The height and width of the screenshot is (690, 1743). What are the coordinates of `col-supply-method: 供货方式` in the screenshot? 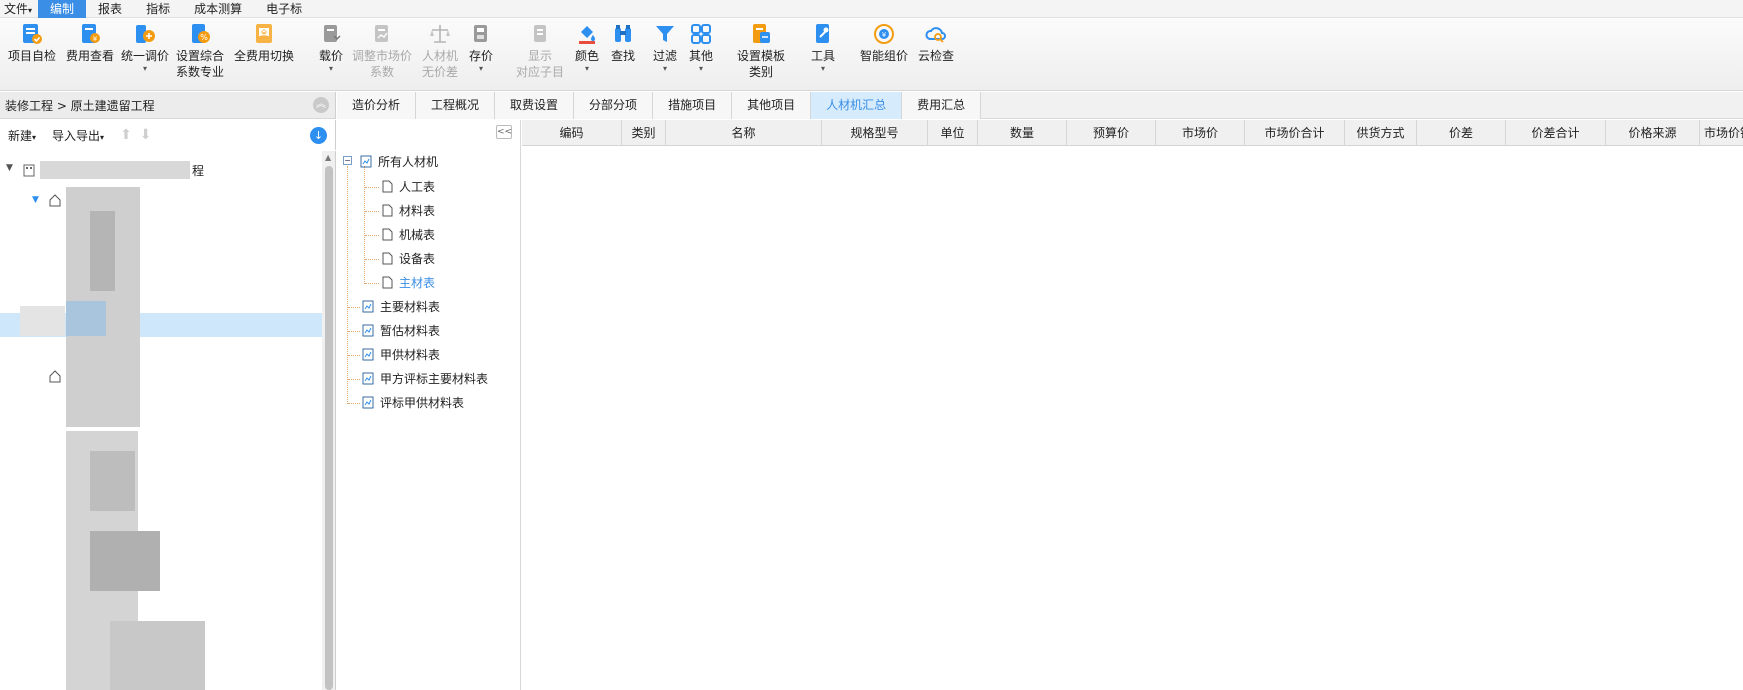 It's located at (1381, 132).